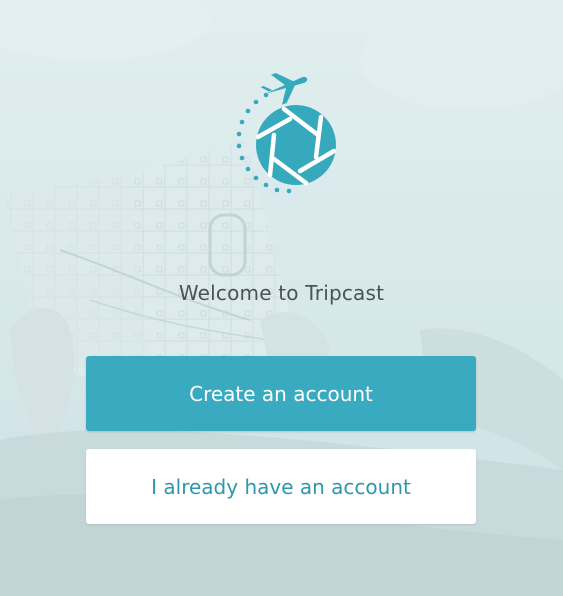 Image resolution: width=563 pixels, height=596 pixels. I want to click on create-account-button: Create an account, so click(281, 393).